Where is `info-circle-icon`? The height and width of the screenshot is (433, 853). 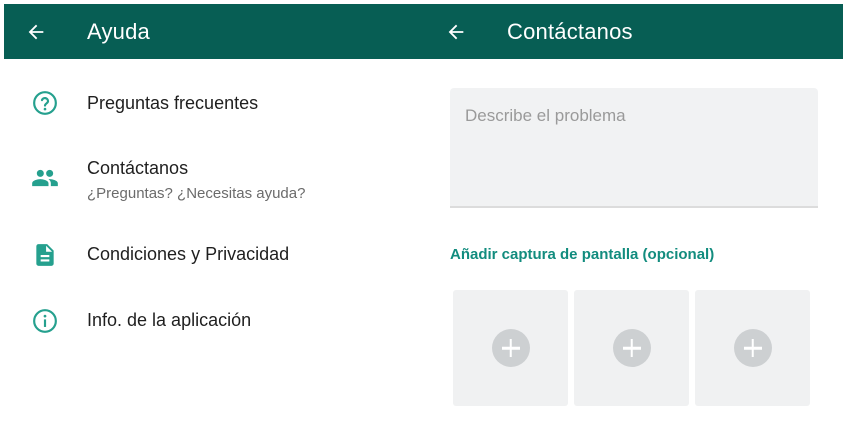
info-circle-icon is located at coordinates (45, 321).